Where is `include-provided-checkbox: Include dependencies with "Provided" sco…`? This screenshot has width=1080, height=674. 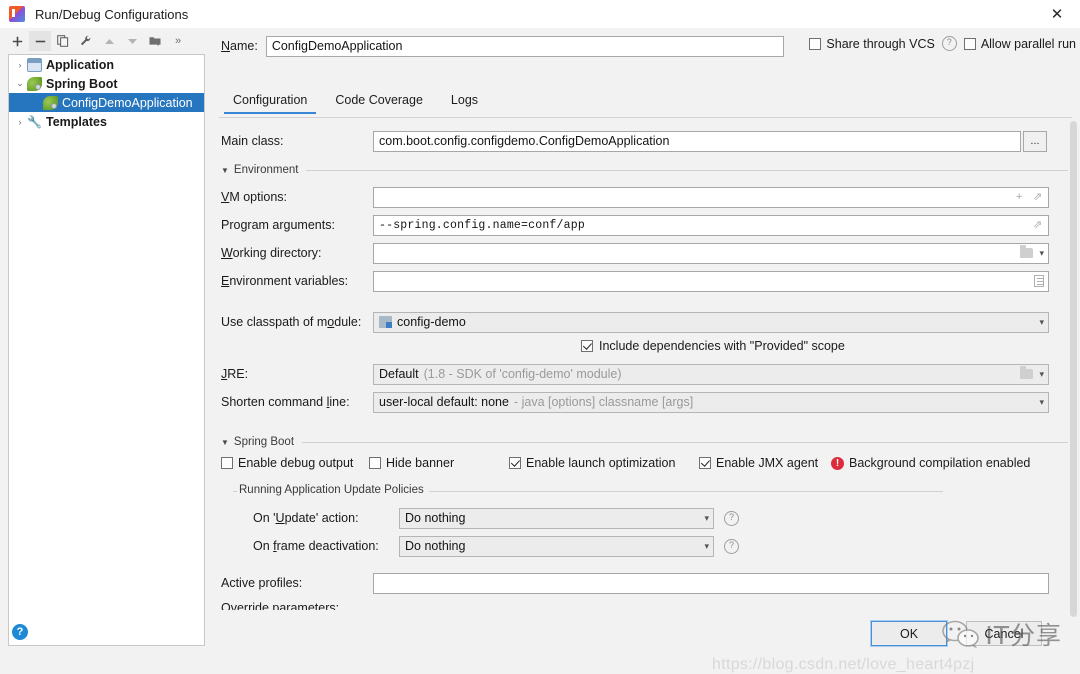 include-provided-checkbox: Include dependencies with "Provided" sco… is located at coordinates (713, 346).